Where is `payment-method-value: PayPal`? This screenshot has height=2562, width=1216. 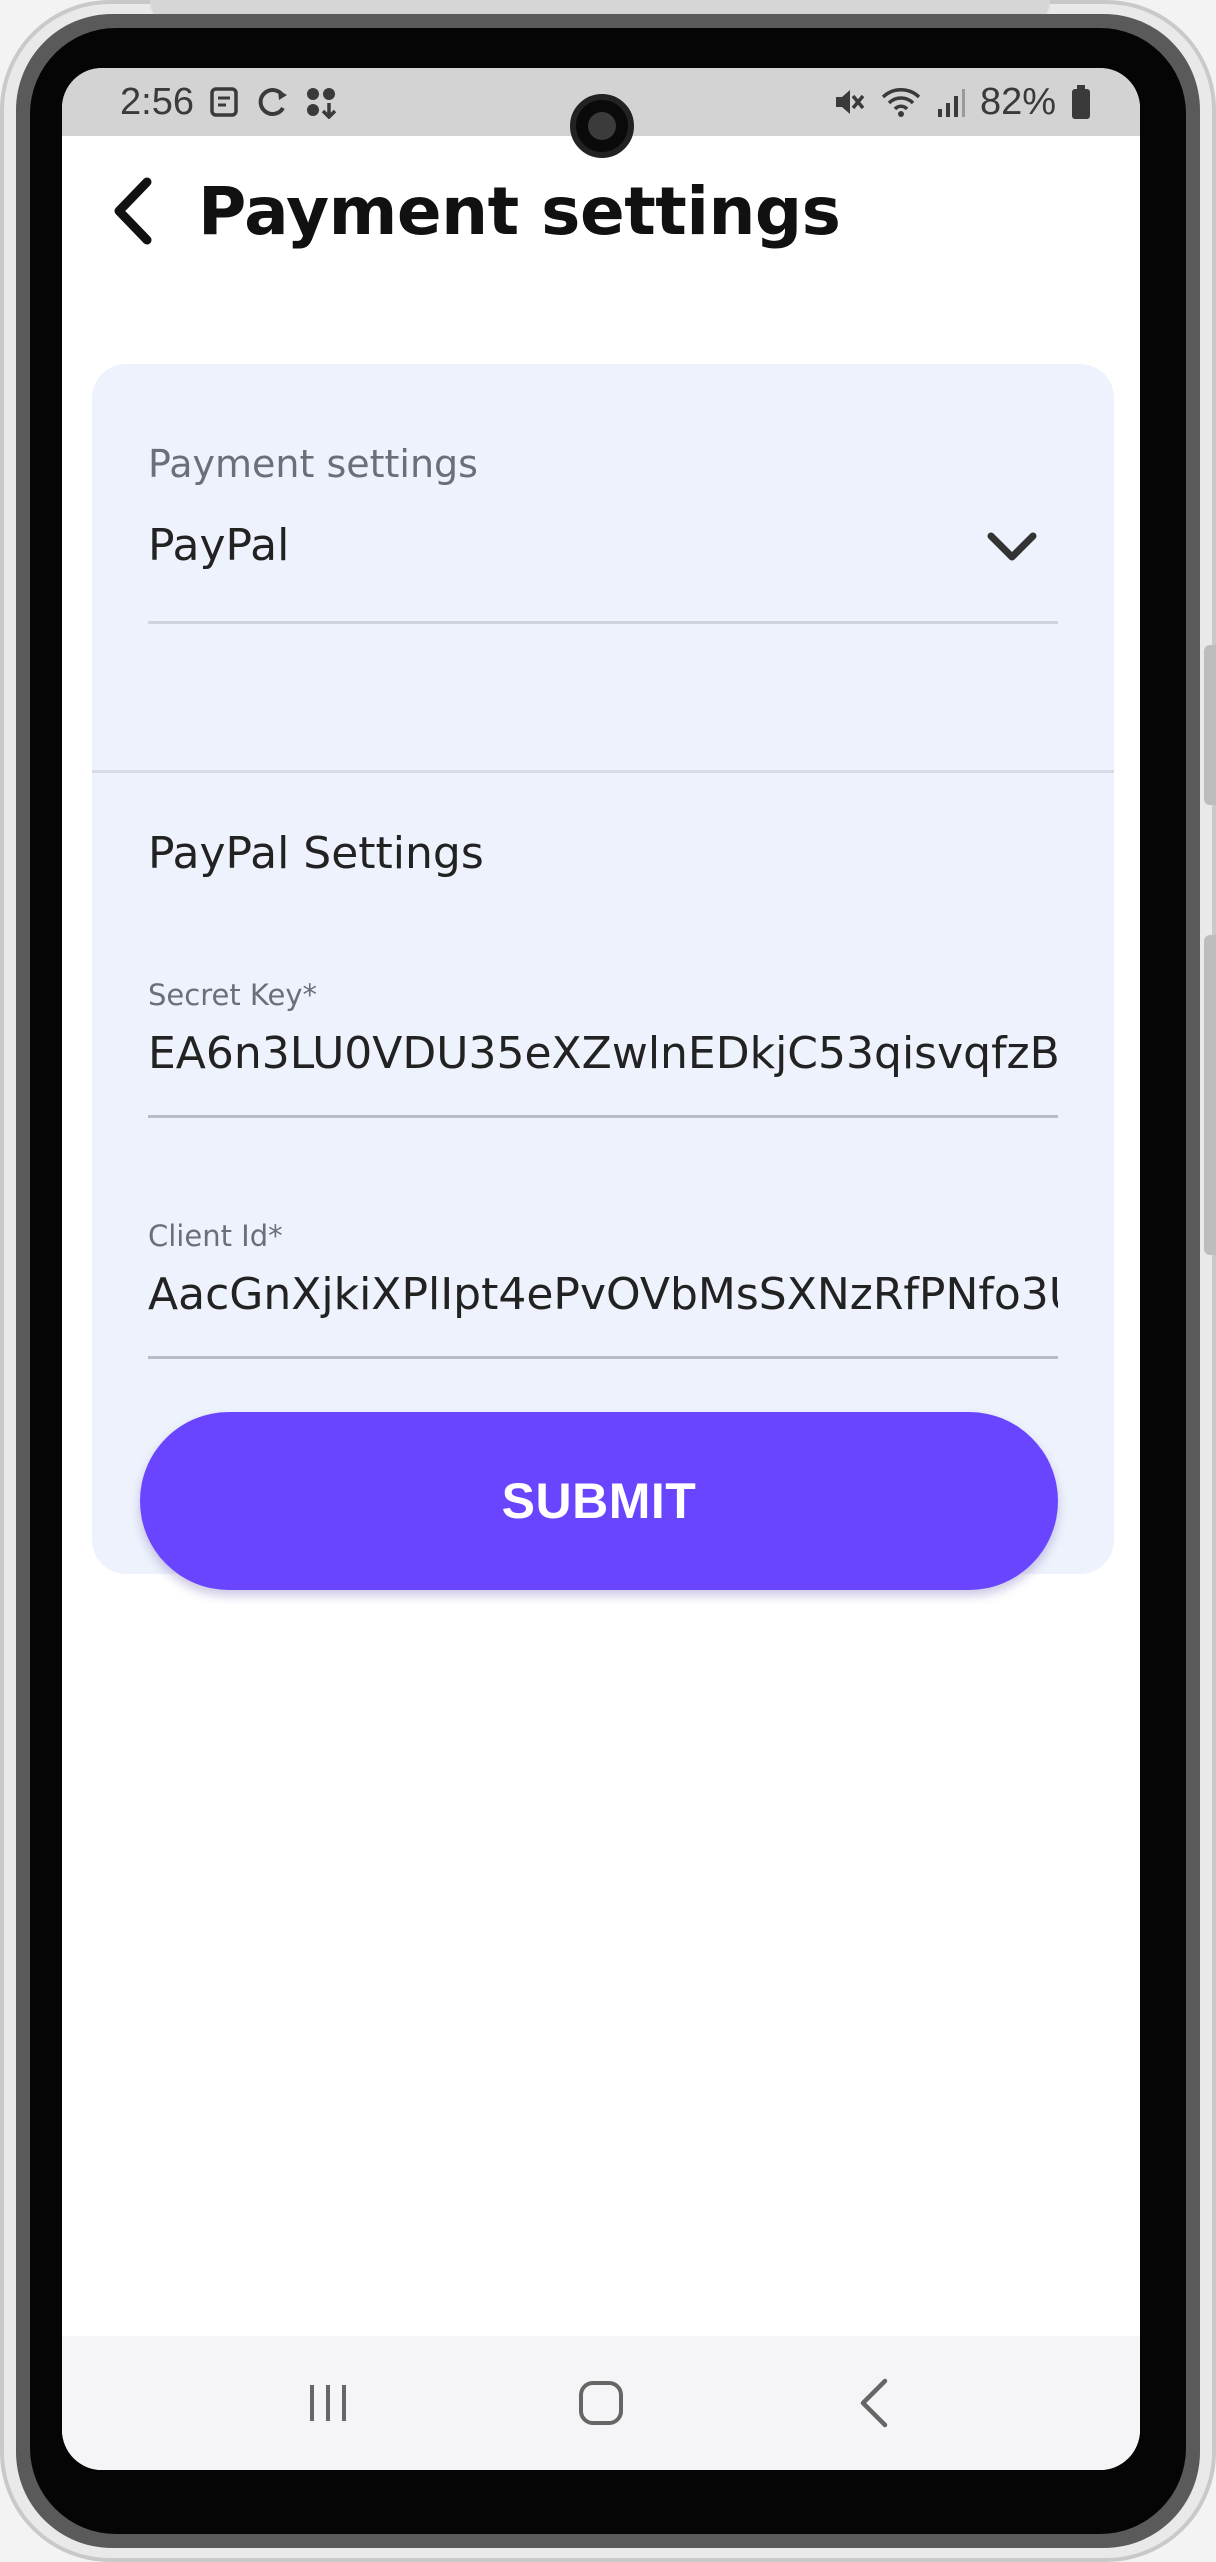
payment-method-value: PayPal is located at coordinates (219, 545).